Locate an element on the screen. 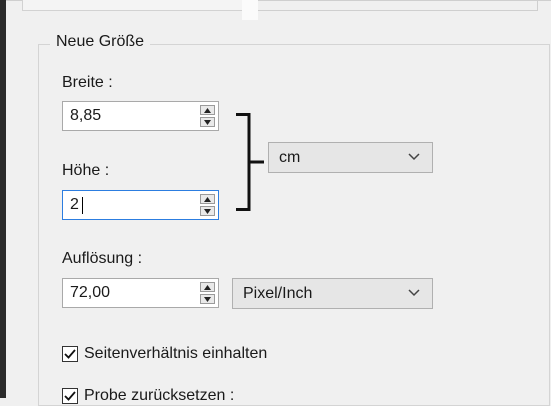 This screenshot has width=551, height=406. upper-group-bottom-border is located at coordinates (398, 10).